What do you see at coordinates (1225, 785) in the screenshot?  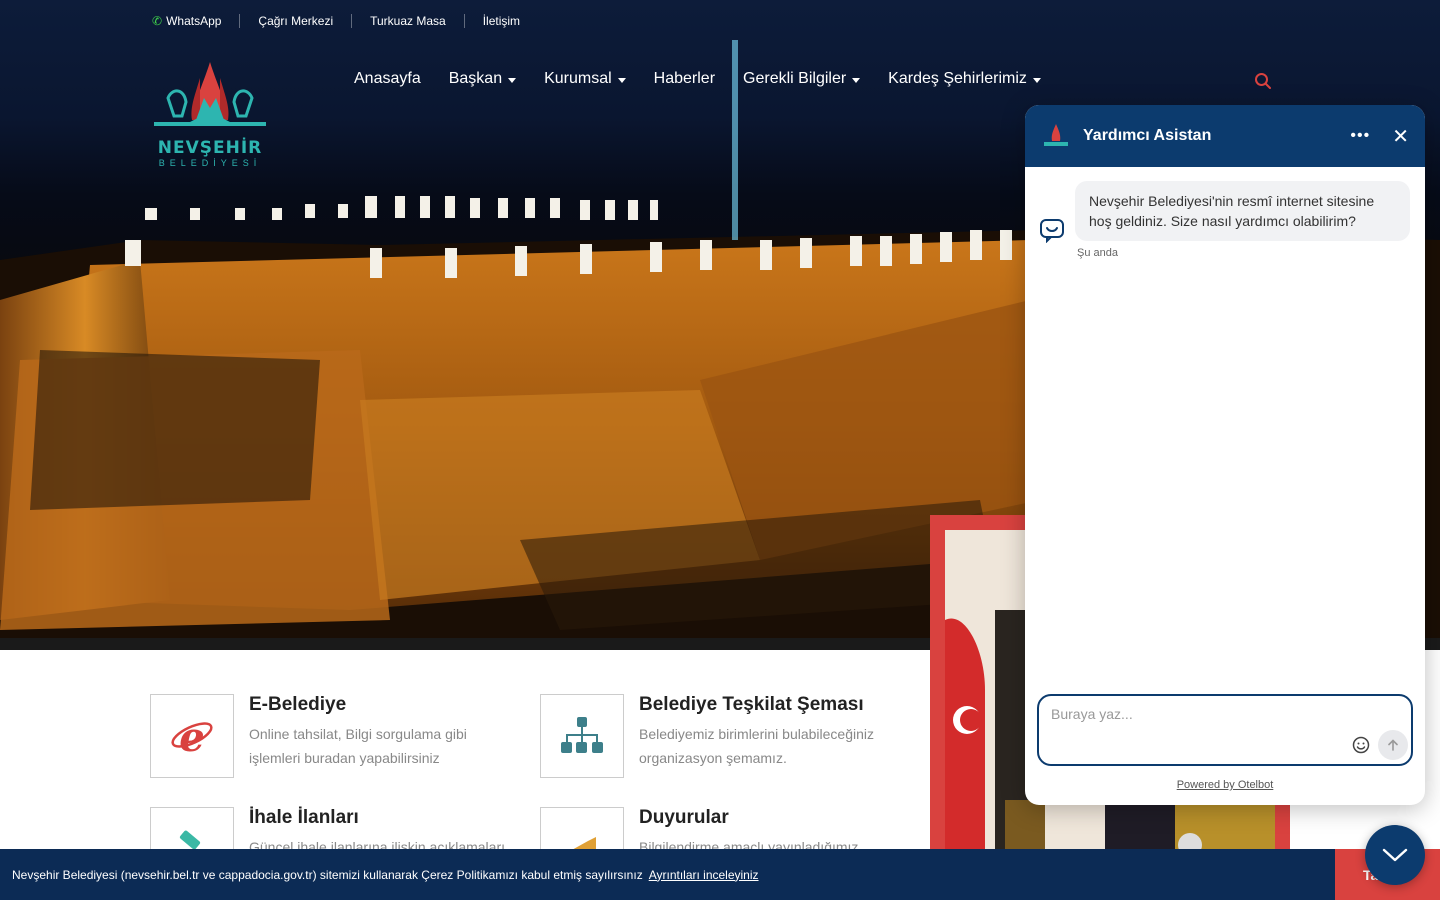 I see `powered-by-link: Powered by Otelbot` at bounding box center [1225, 785].